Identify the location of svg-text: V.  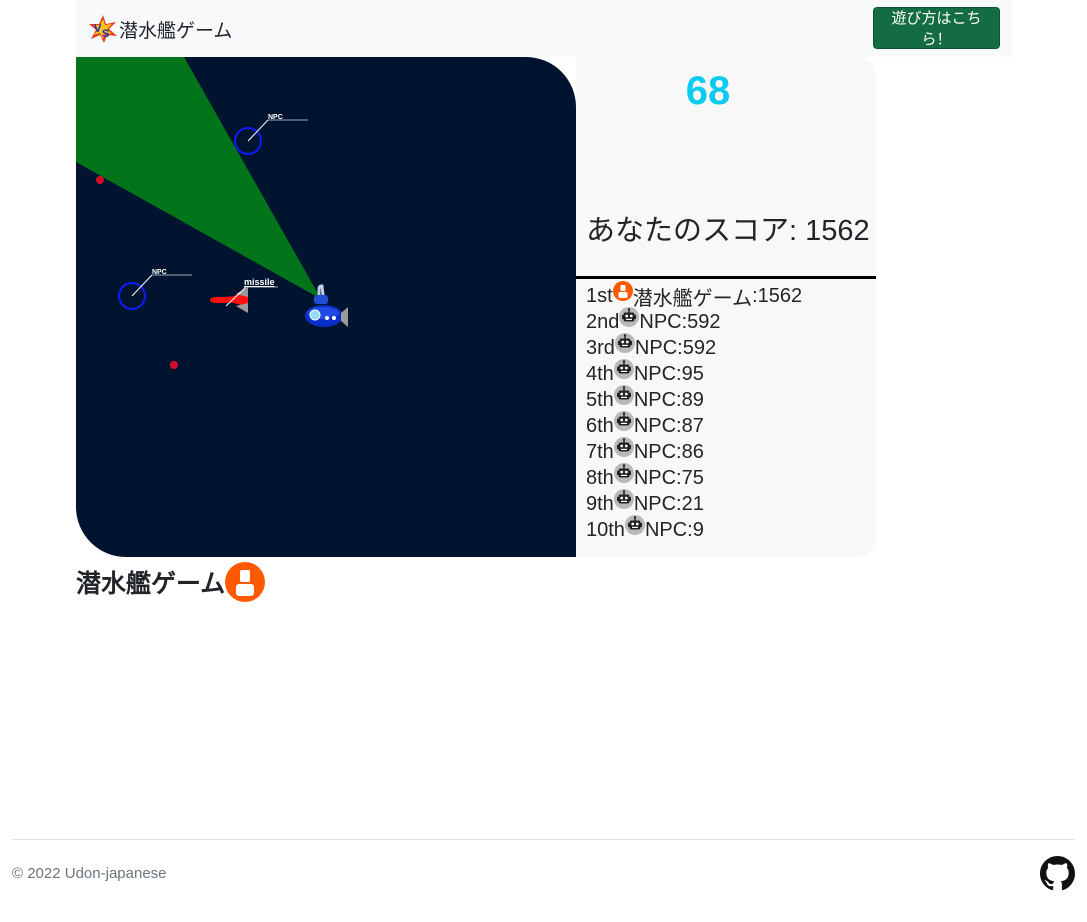
(98, 29).